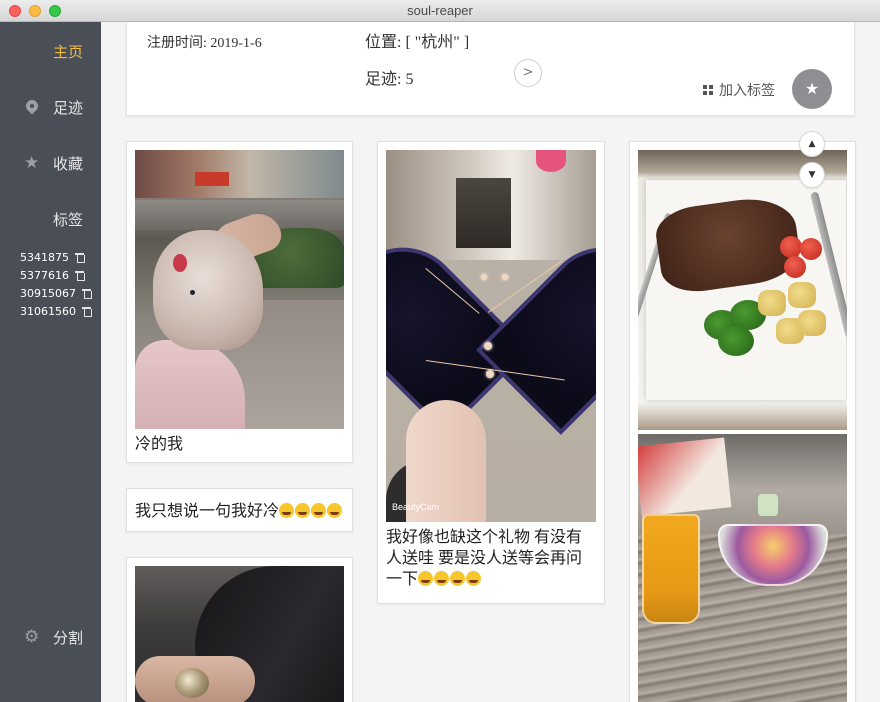 Image resolution: width=880 pixels, height=702 pixels. I want to click on add-tag-label: 加入标签, so click(747, 91).